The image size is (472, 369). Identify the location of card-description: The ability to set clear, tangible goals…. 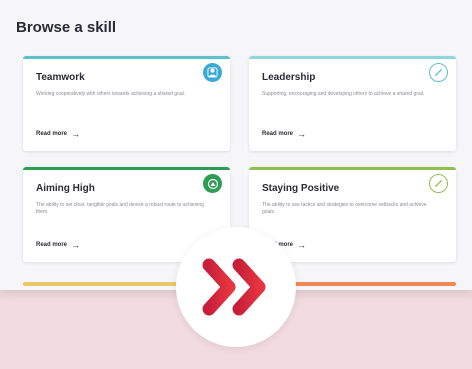
(120, 208).